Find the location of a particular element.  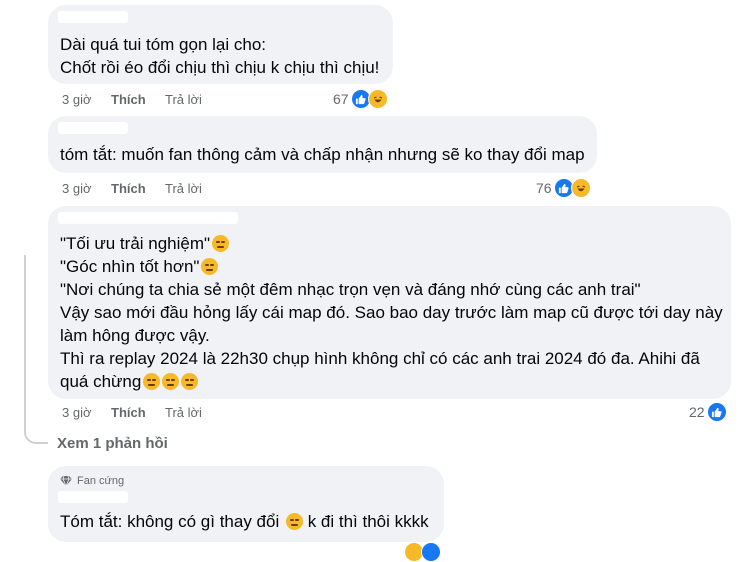

comment-actions-3: 3 giờ Thích Trả lời is located at coordinates (132, 412).